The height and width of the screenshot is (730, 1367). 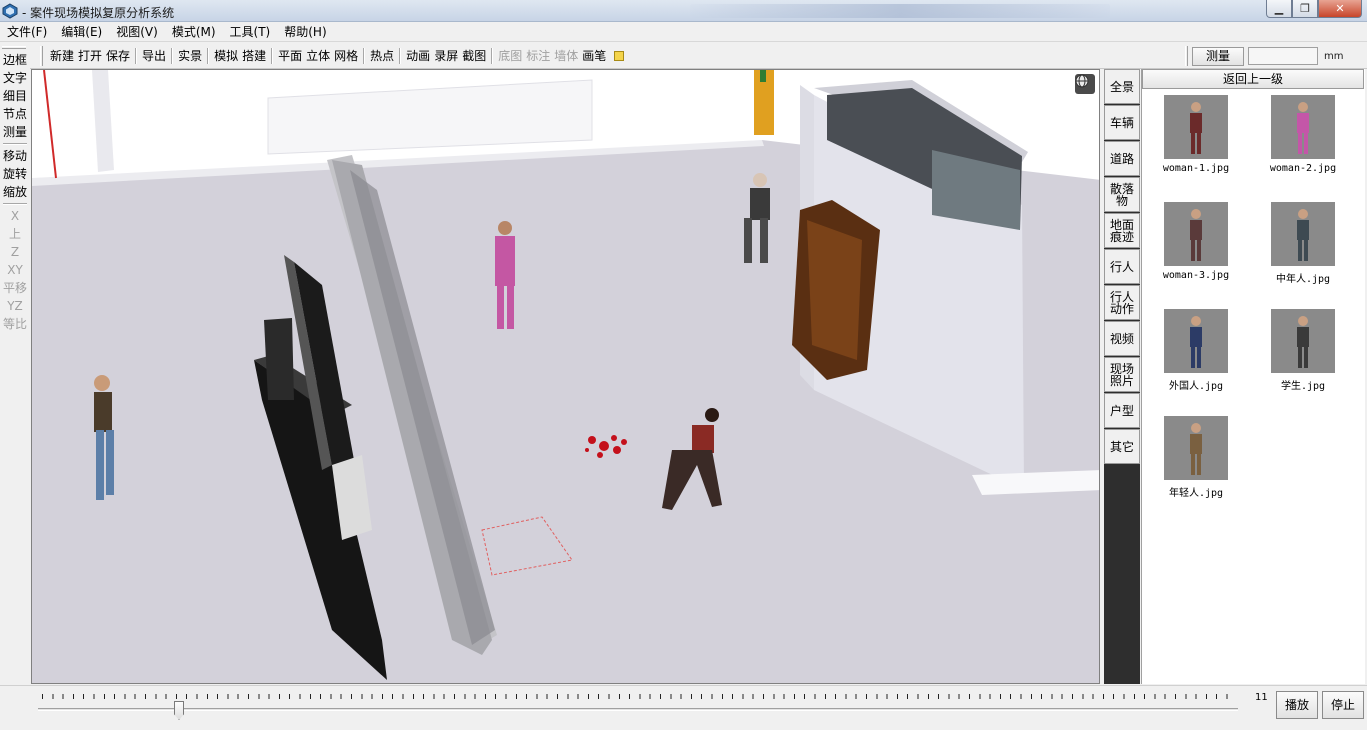 What do you see at coordinates (1305, 9) in the screenshot?
I see `maximize-button: ❐` at bounding box center [1305, 9].